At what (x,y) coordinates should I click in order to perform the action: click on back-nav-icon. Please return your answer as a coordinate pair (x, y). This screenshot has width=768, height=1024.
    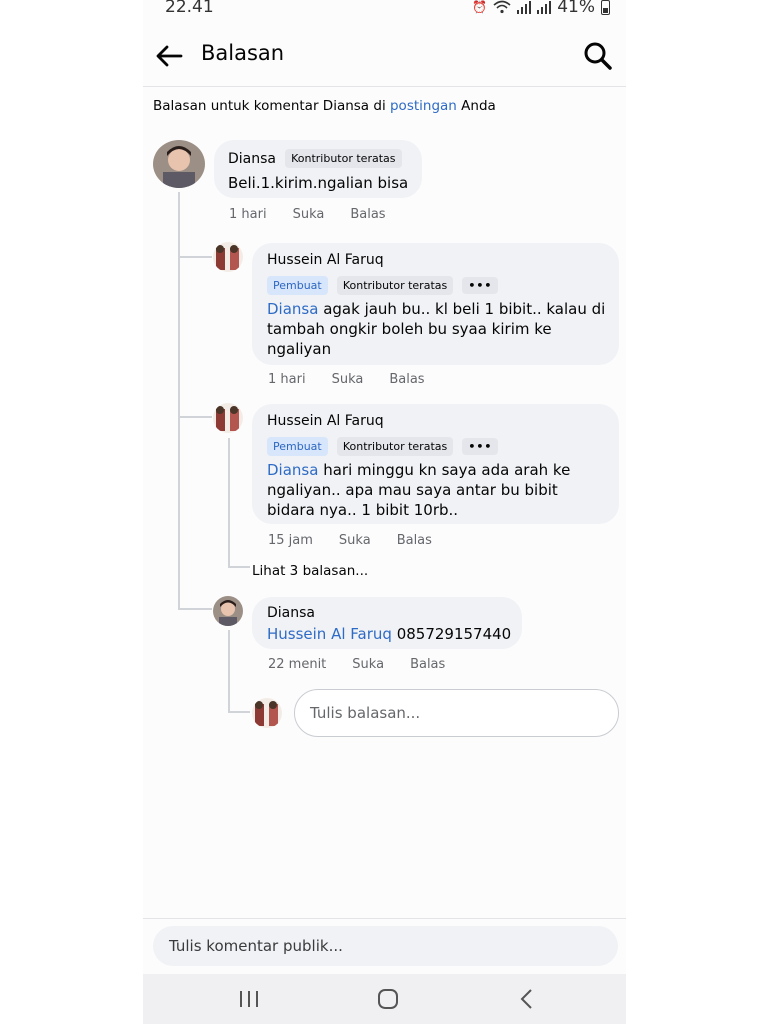
    Looking at the image, I should click on (527, 999).